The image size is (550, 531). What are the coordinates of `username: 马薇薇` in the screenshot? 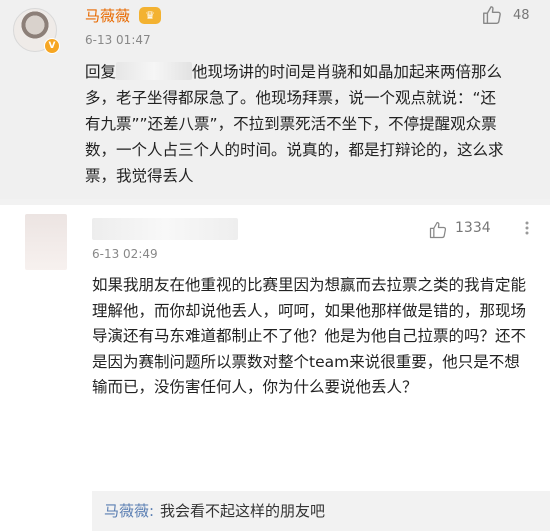 It's located at (107, 15).